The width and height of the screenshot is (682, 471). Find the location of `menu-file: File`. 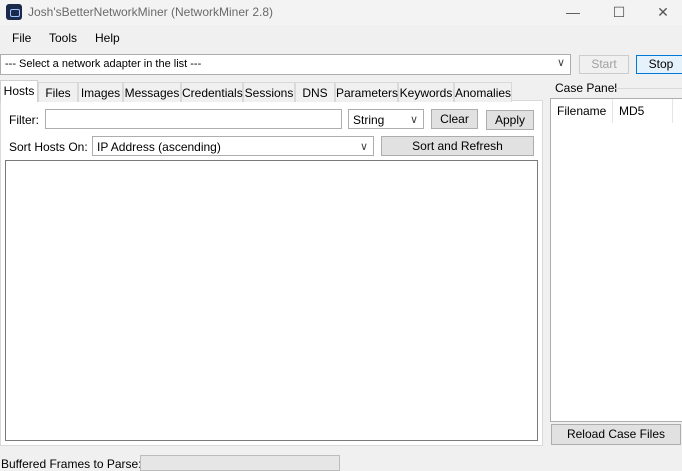

menu-file: File is located at coordinates (21, 38).